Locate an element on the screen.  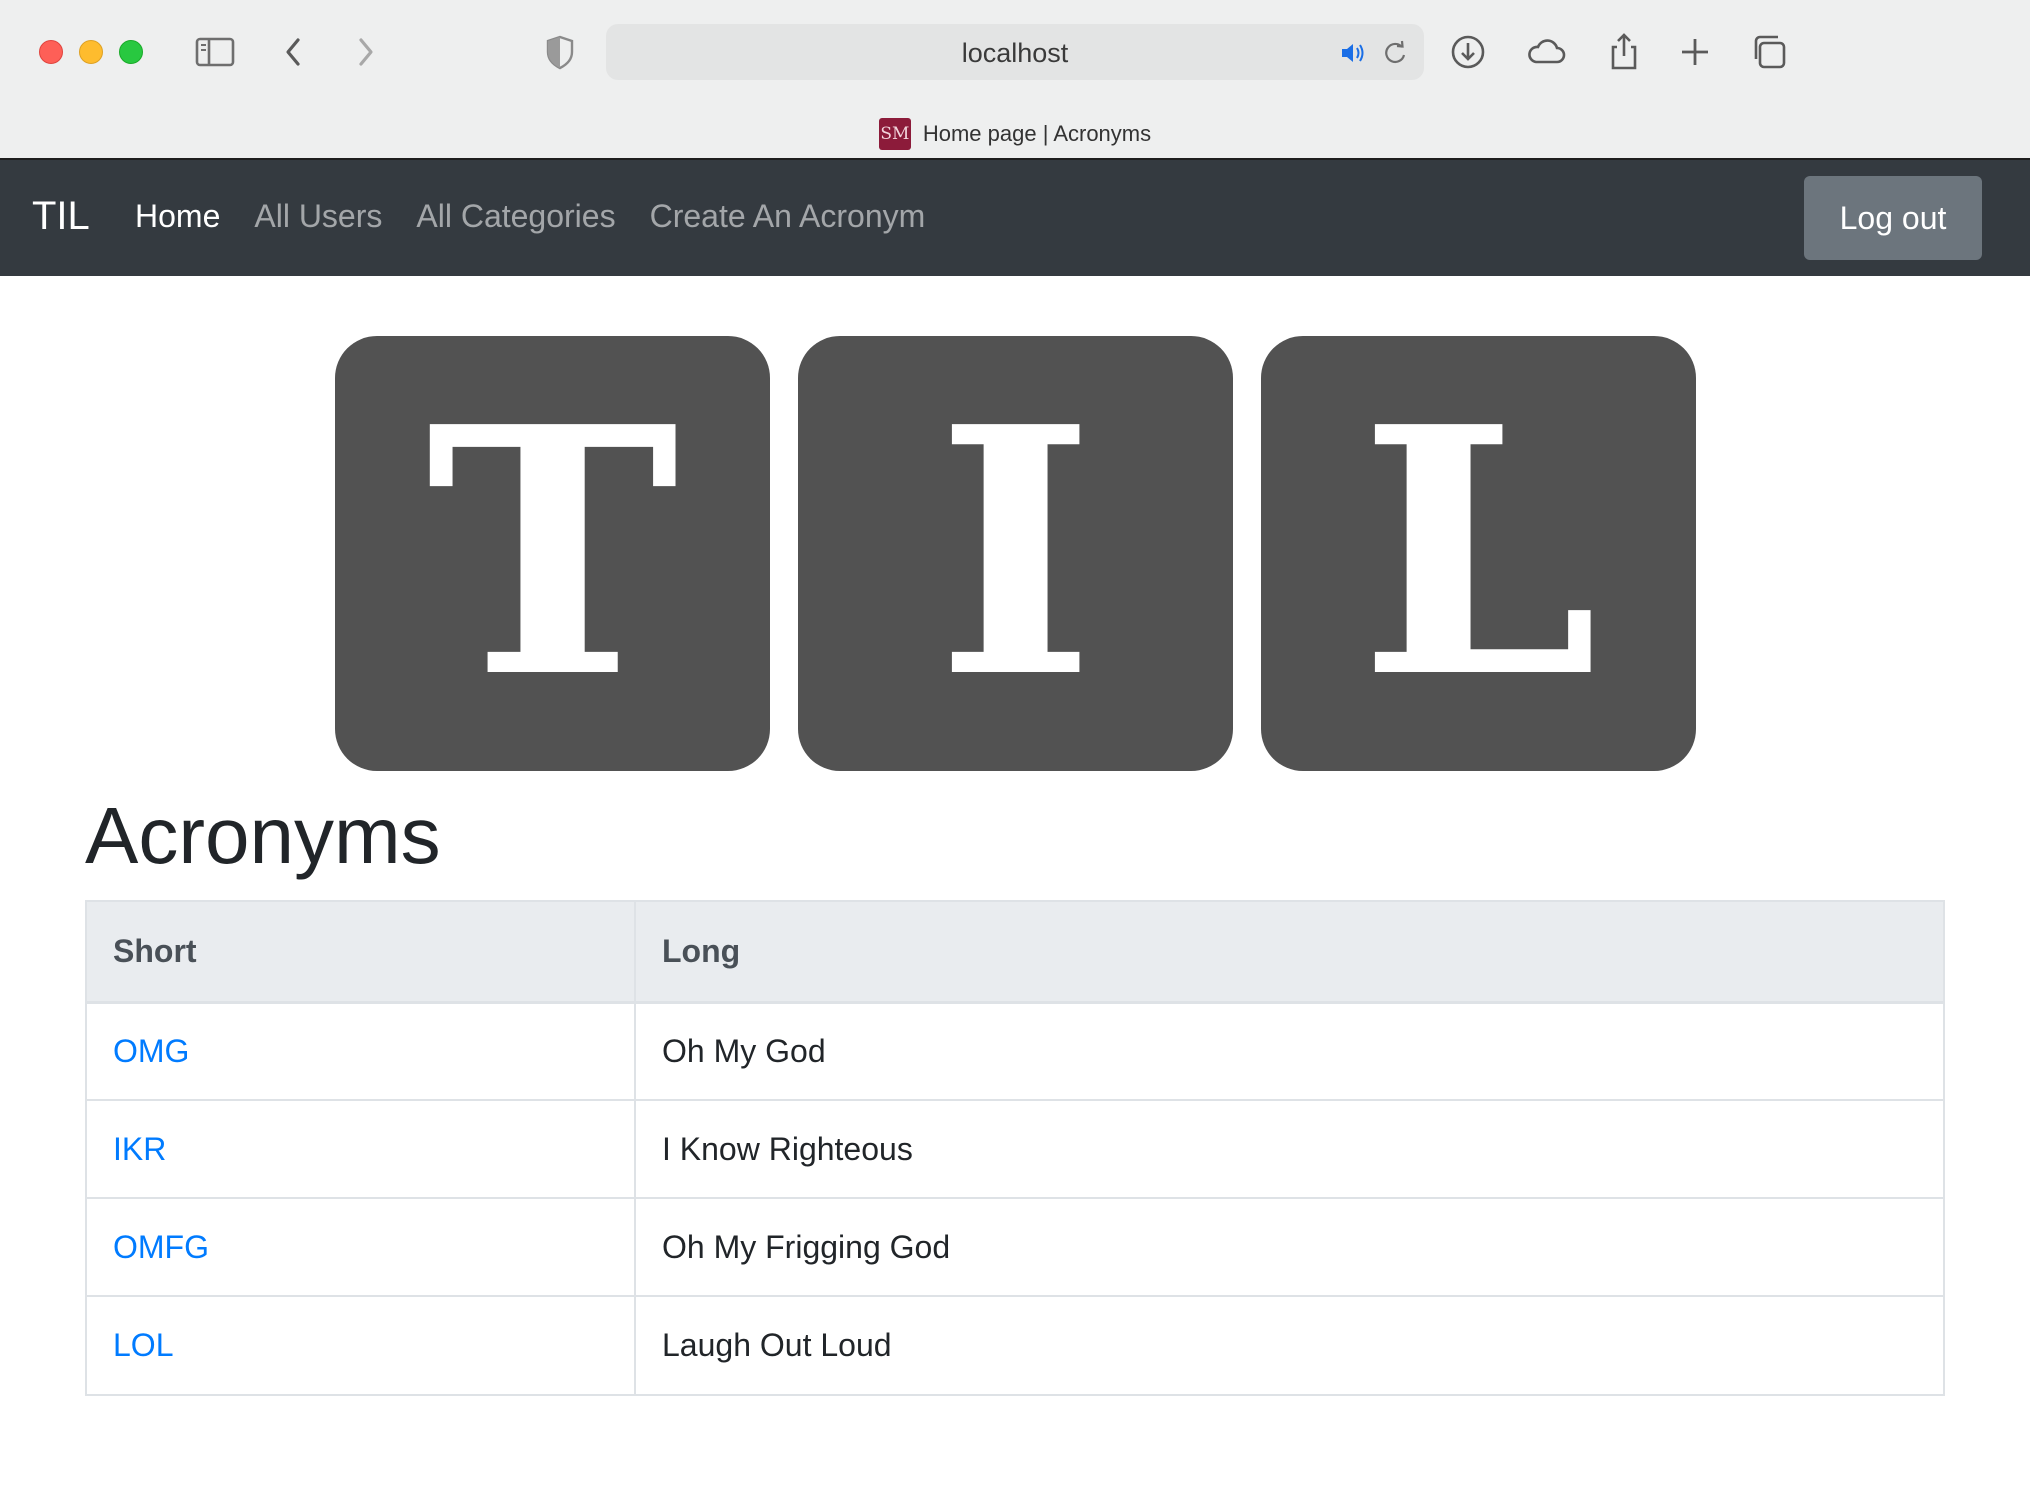
forward-icon is located at coordinates (365, 52).